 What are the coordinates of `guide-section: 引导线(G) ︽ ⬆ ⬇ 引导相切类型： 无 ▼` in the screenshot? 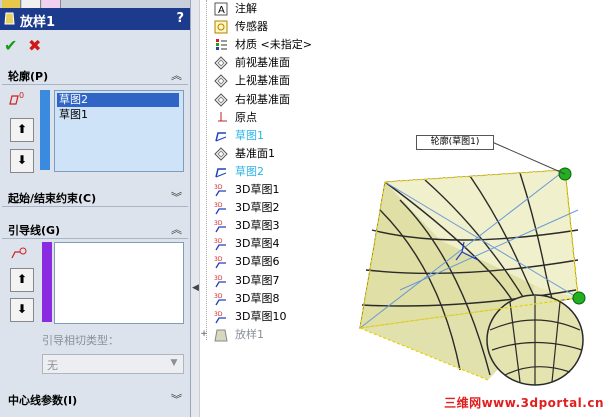 It's located at (95, 301).